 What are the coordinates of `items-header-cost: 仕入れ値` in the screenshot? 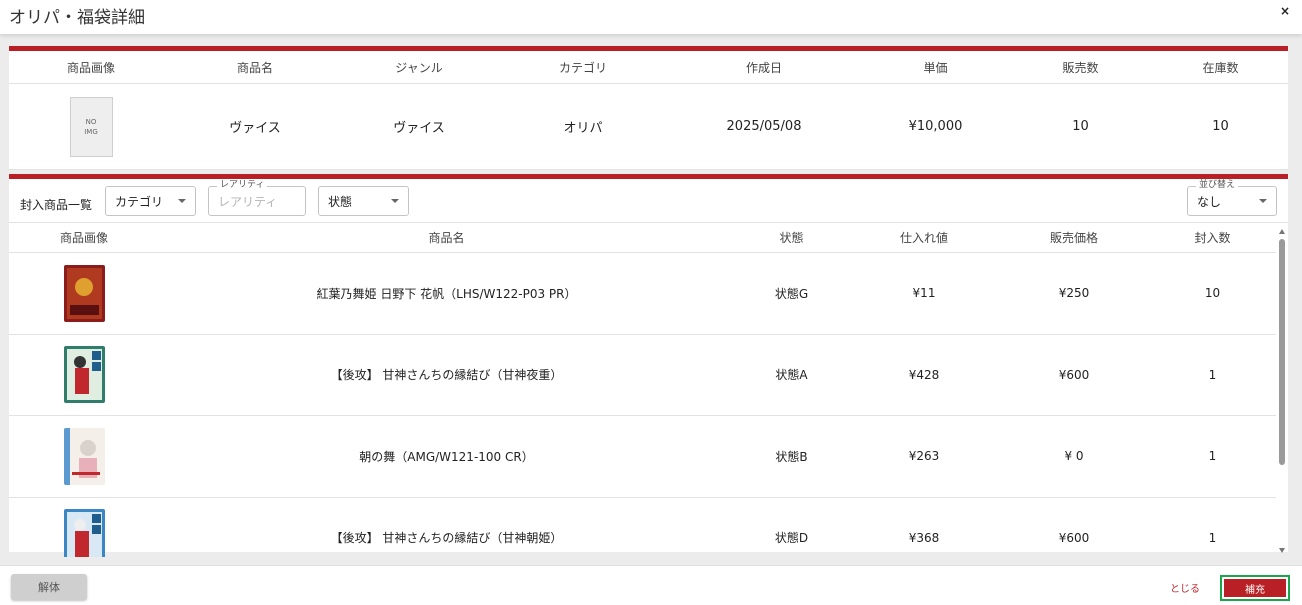 It's located at (923, 238).